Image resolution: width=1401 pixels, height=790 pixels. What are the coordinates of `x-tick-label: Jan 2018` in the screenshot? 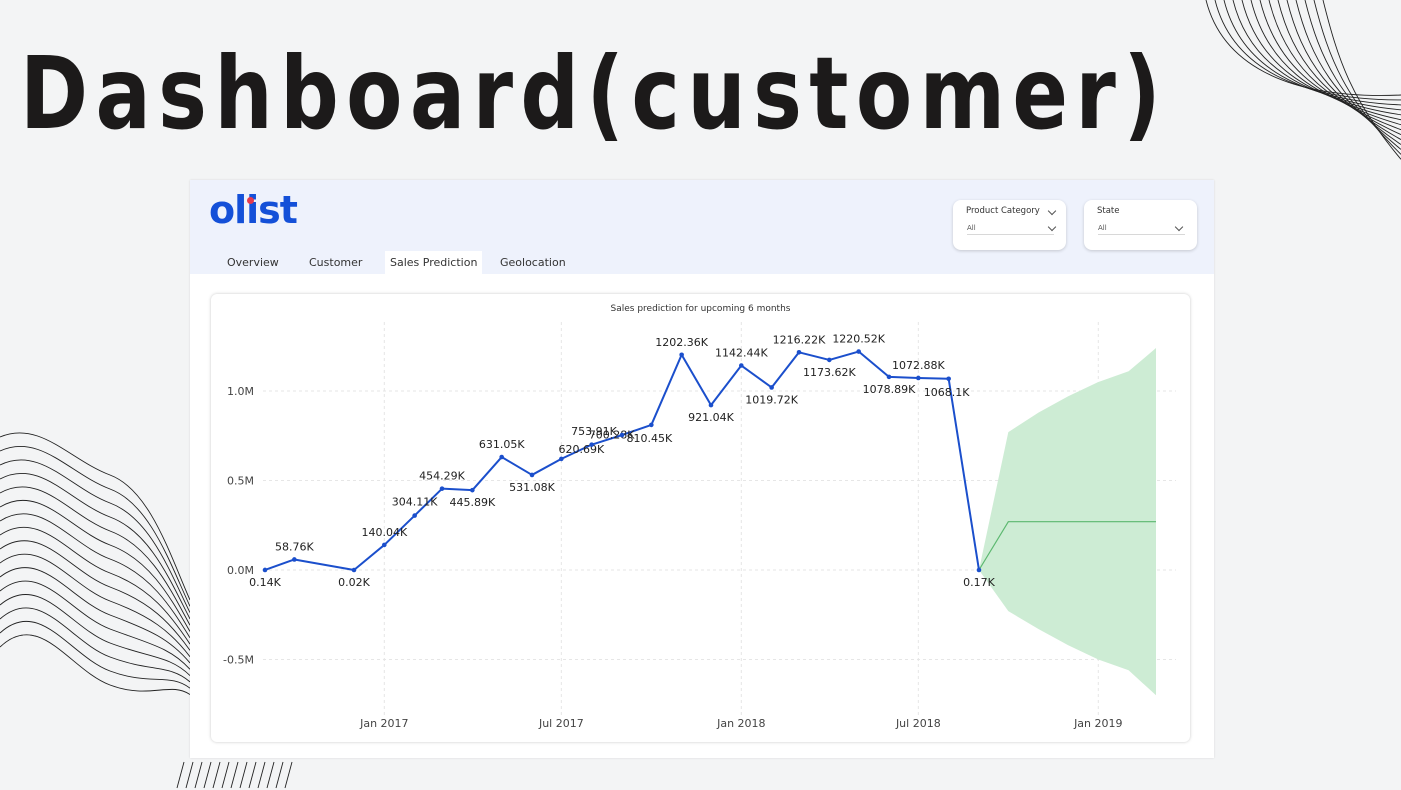 It's located at (740, 723).